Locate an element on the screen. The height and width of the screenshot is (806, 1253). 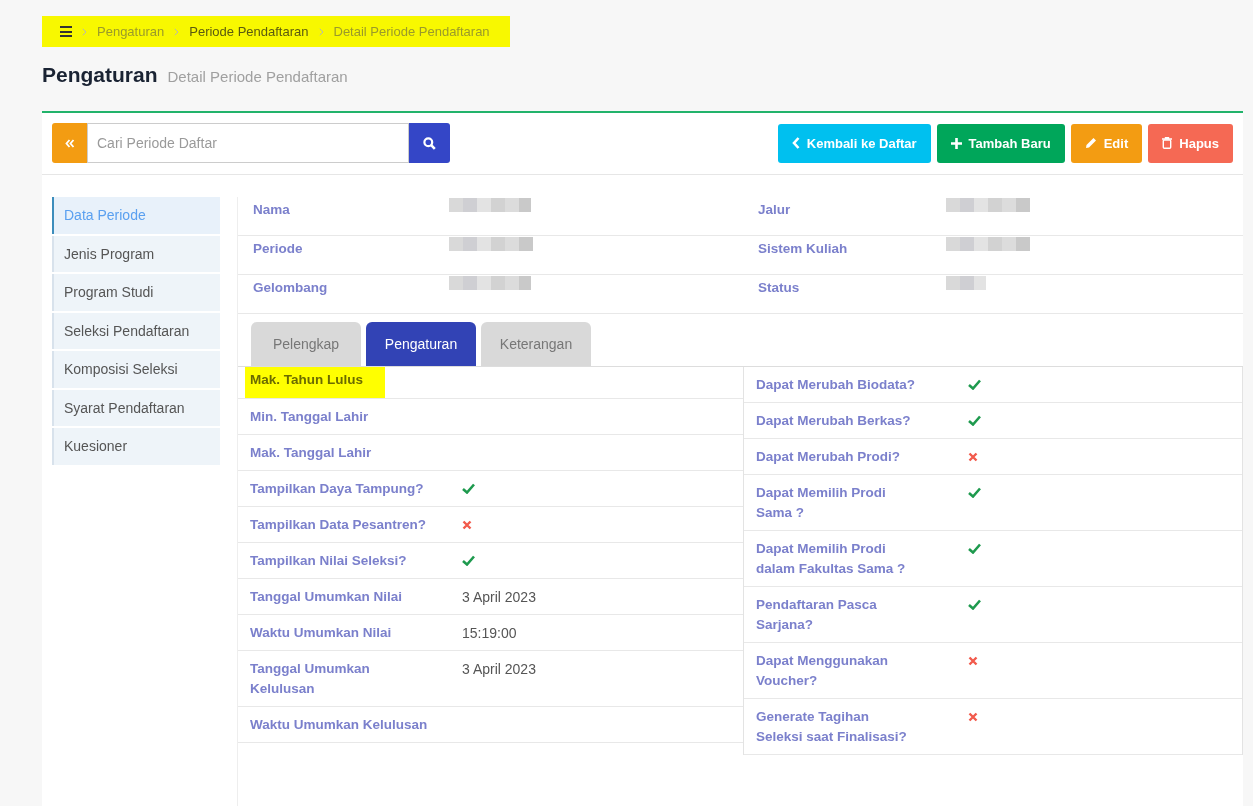
setting-label: Waktu Umumkan Nilai is located at coordinates (321, 633).